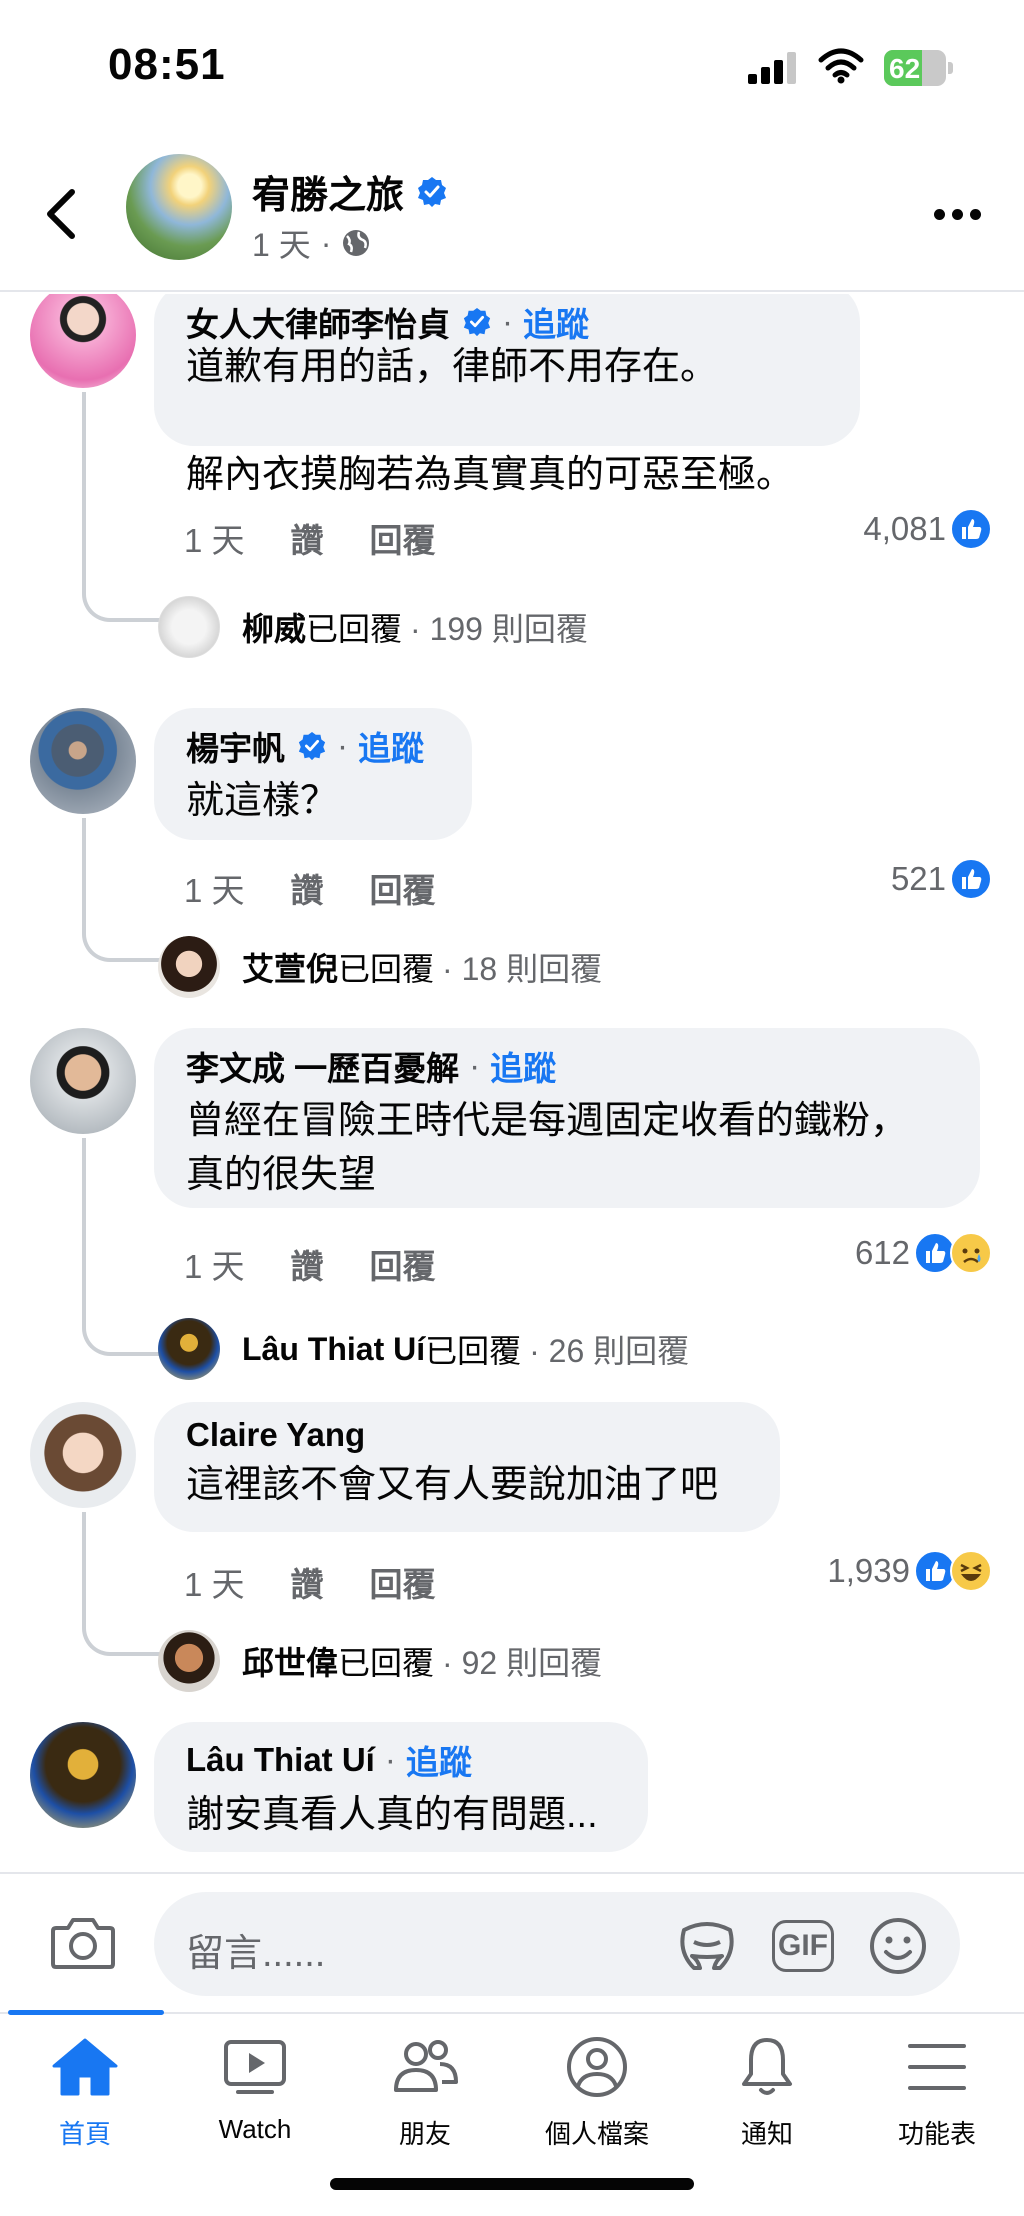  Describe the element at coordinates (179, 207) in the screenshot. I see `page-avatar` at that location.